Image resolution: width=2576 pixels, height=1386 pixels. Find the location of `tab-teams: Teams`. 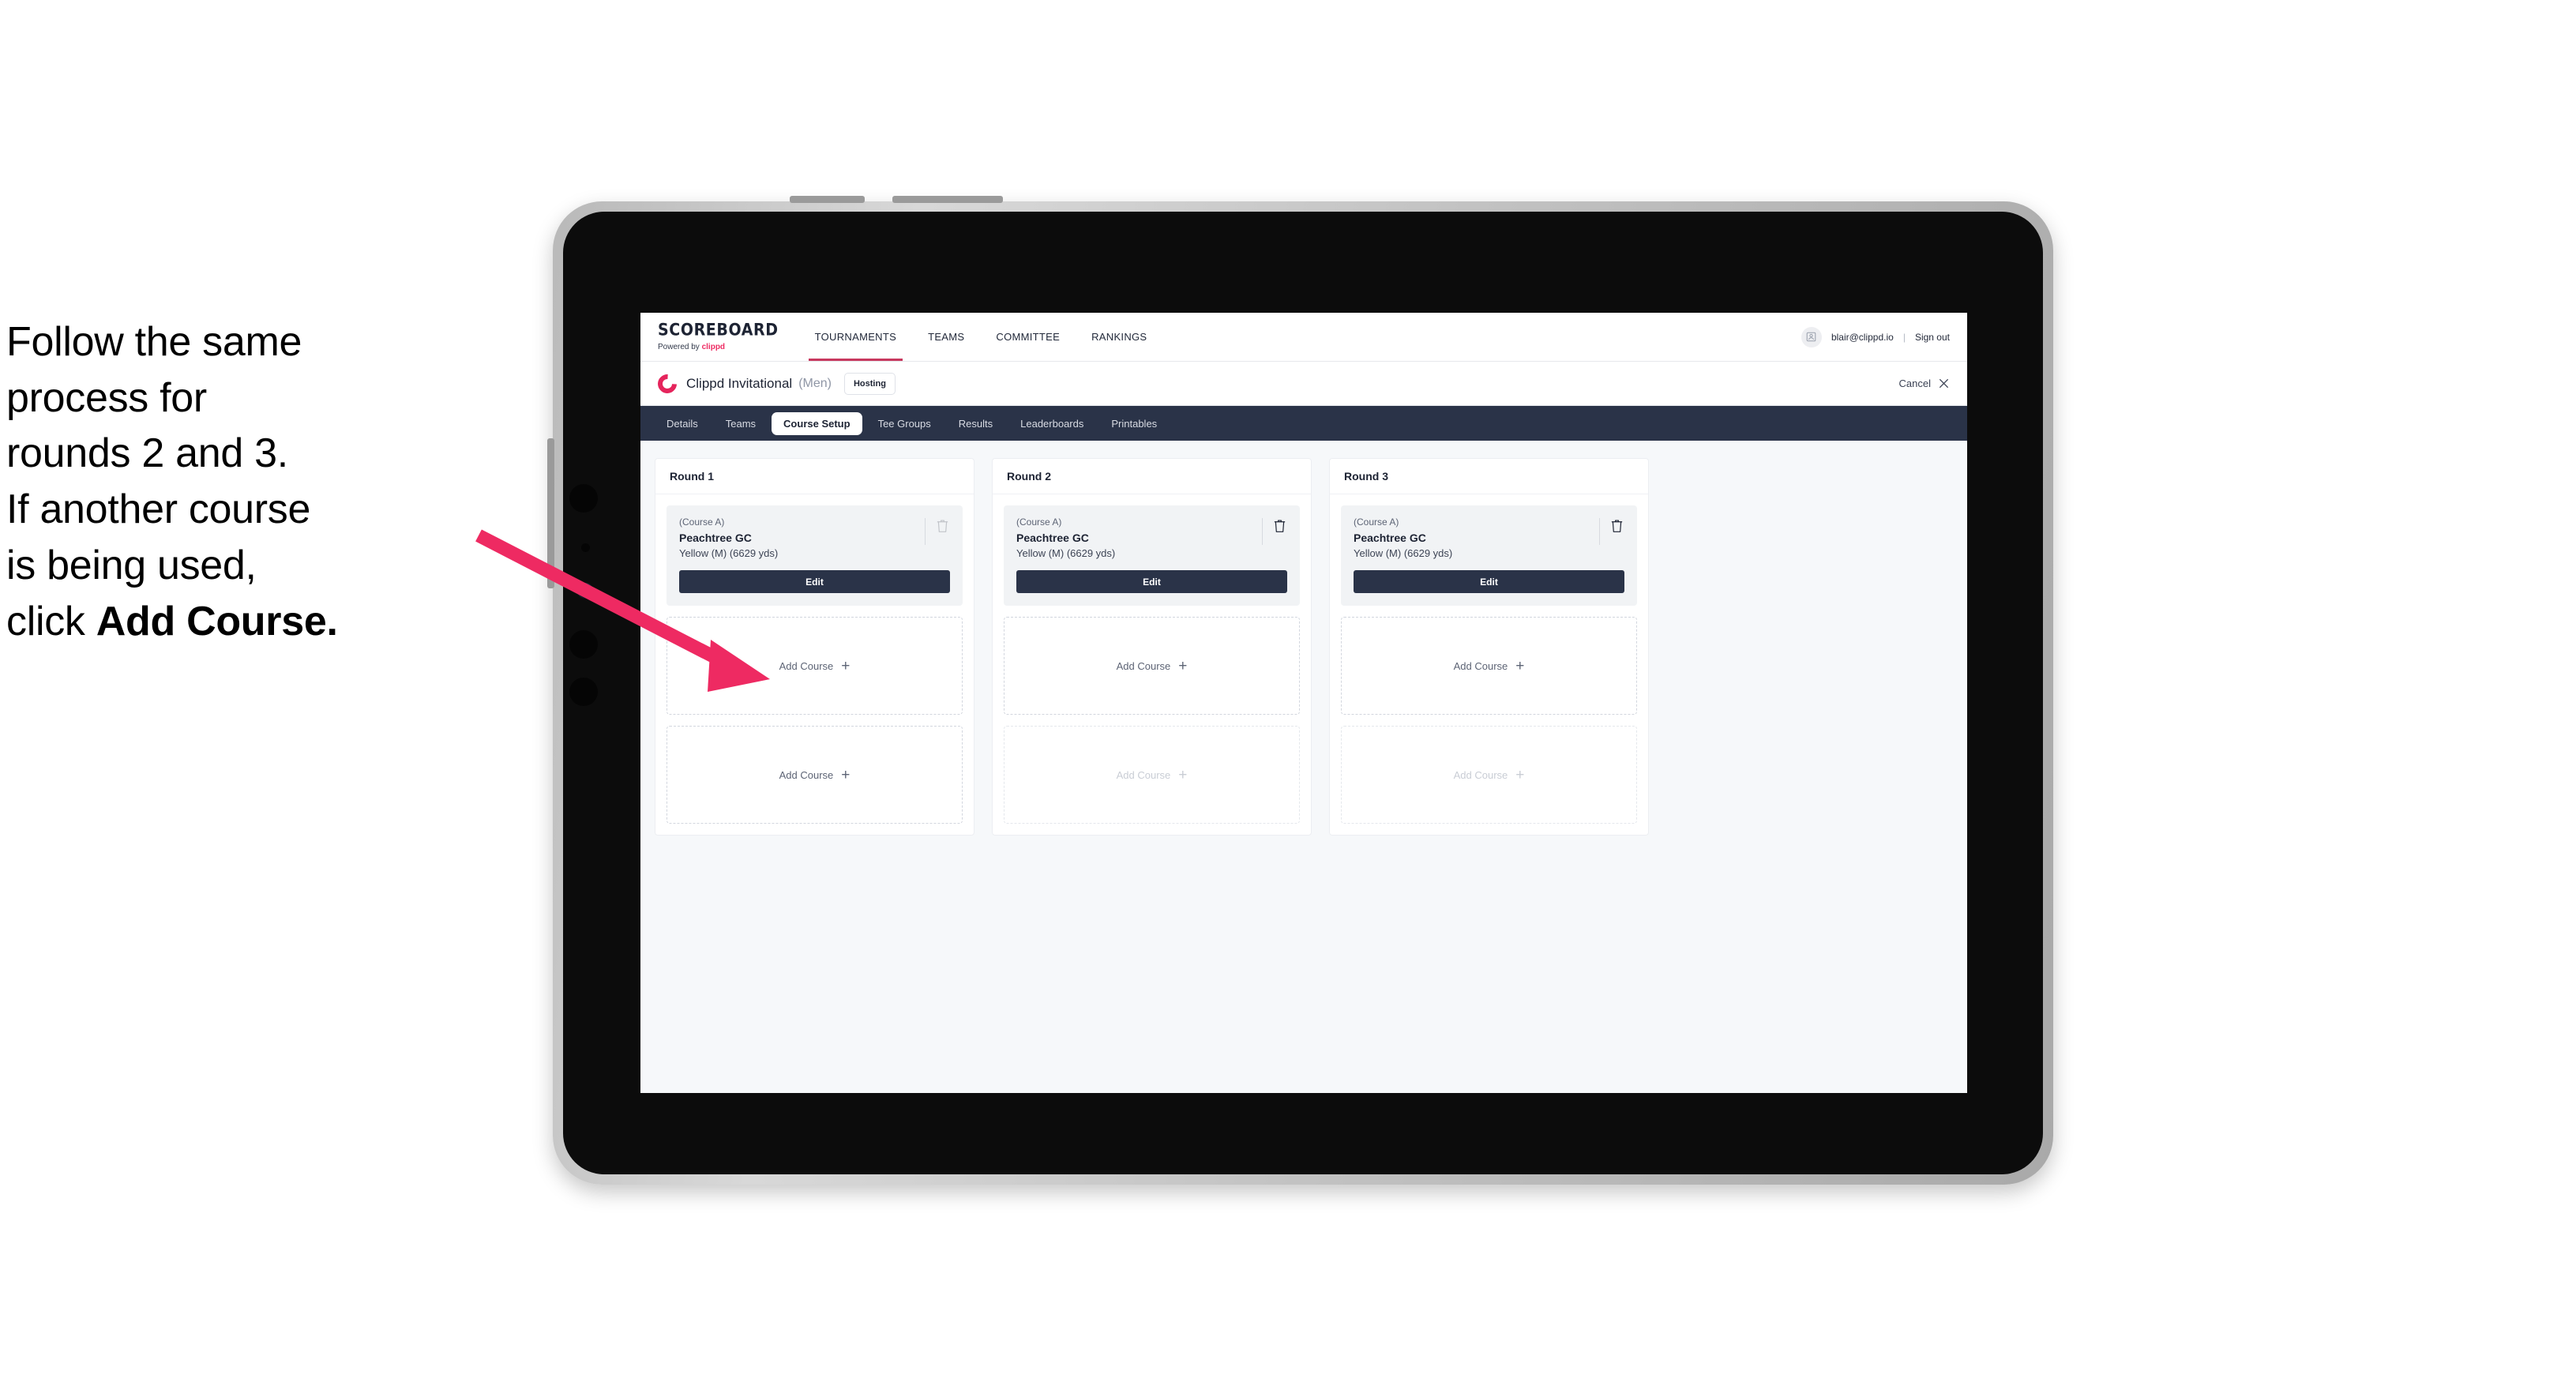

tab-teams: Teams is located at coordinates (741, 423).